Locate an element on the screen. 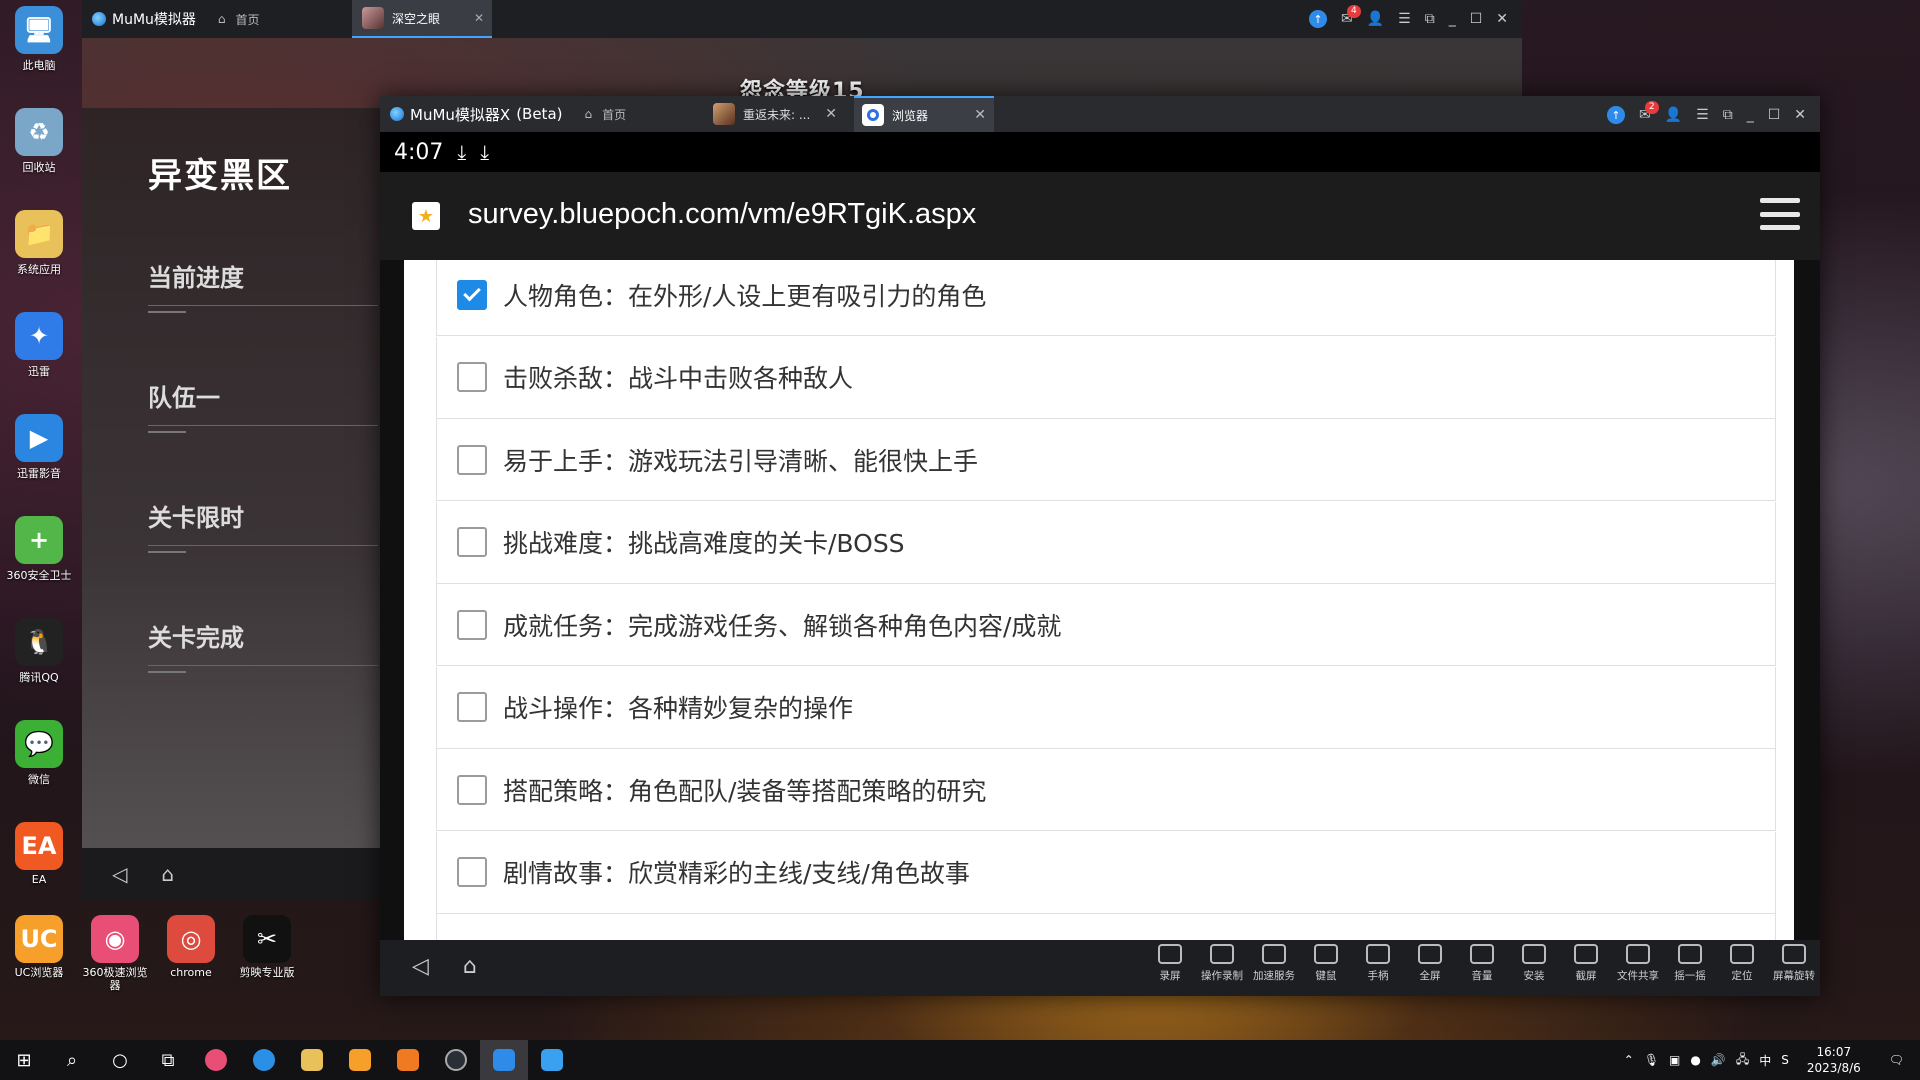  back-home-tab: ⌂ 首页 is located at coordinates (239, 19).